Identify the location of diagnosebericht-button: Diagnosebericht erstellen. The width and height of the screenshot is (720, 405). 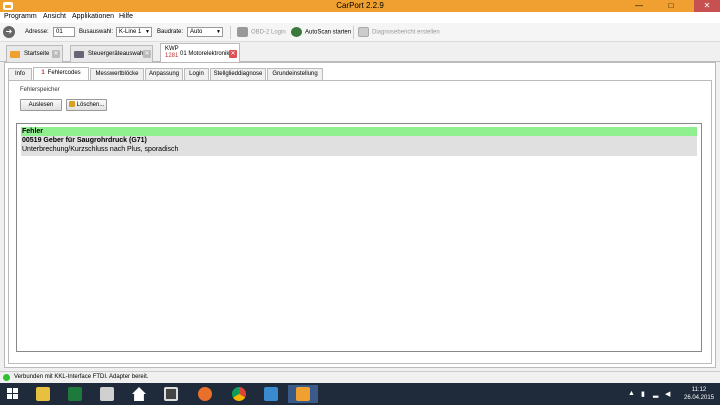
(399, 32).